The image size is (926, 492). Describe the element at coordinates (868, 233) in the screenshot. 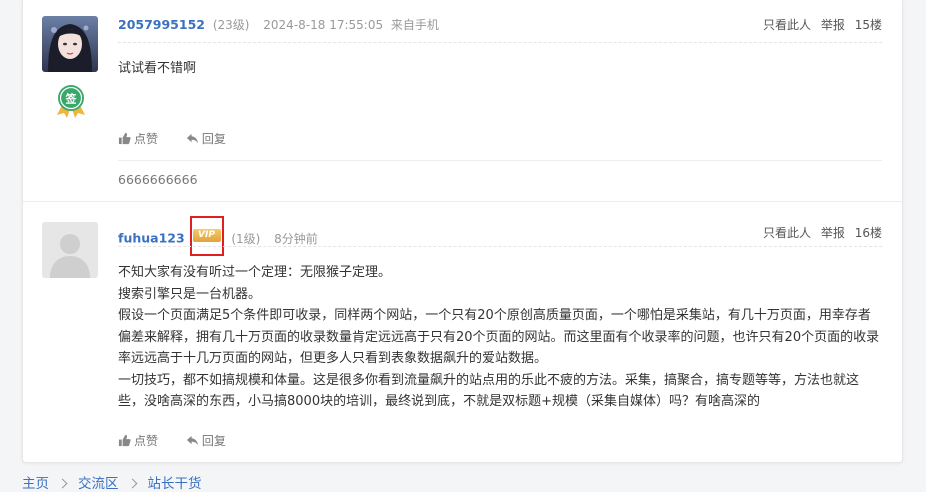

I see `floor-number: 16楼` at that location.